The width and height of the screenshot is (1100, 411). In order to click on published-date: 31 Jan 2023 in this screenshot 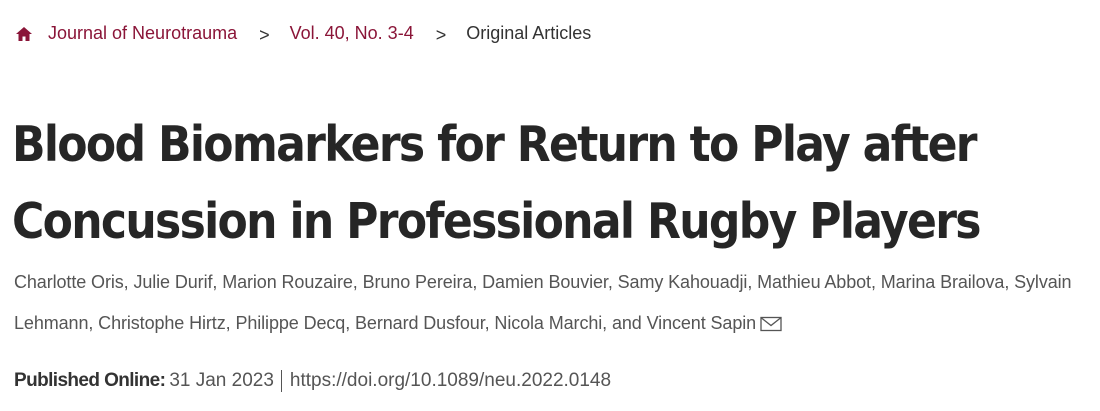, I will do `click(221, 380)`.